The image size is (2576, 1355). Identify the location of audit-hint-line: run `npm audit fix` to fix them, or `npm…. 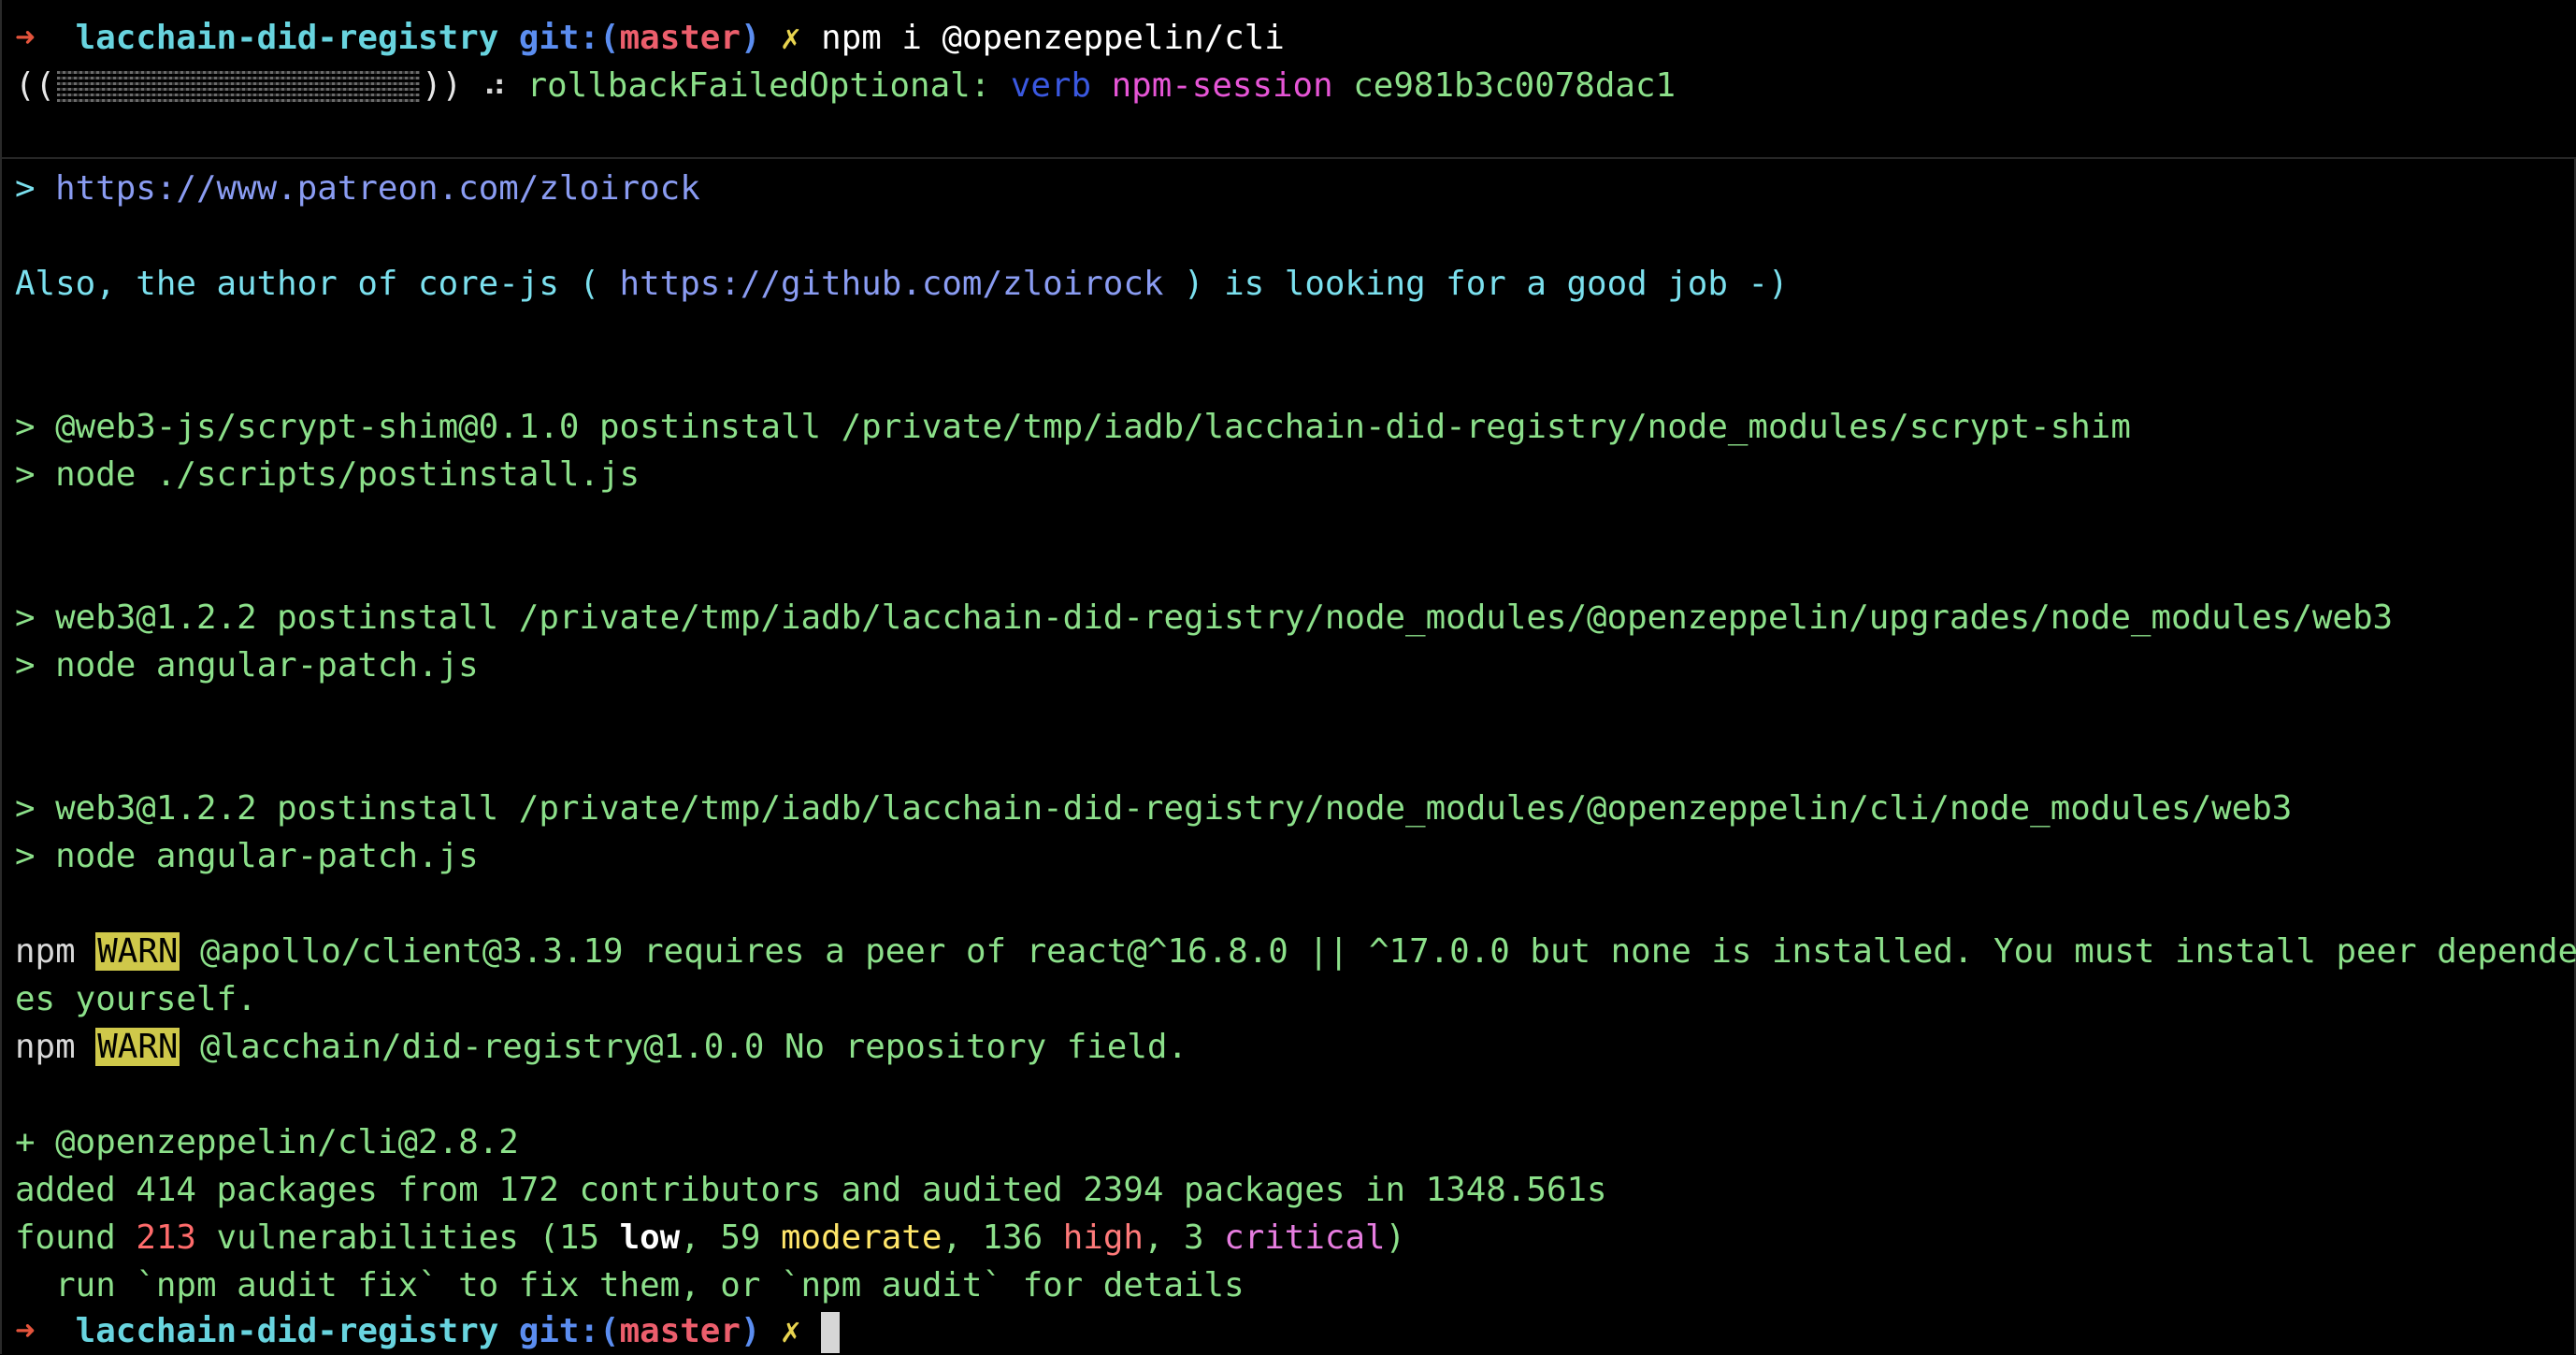
(630, 1285).